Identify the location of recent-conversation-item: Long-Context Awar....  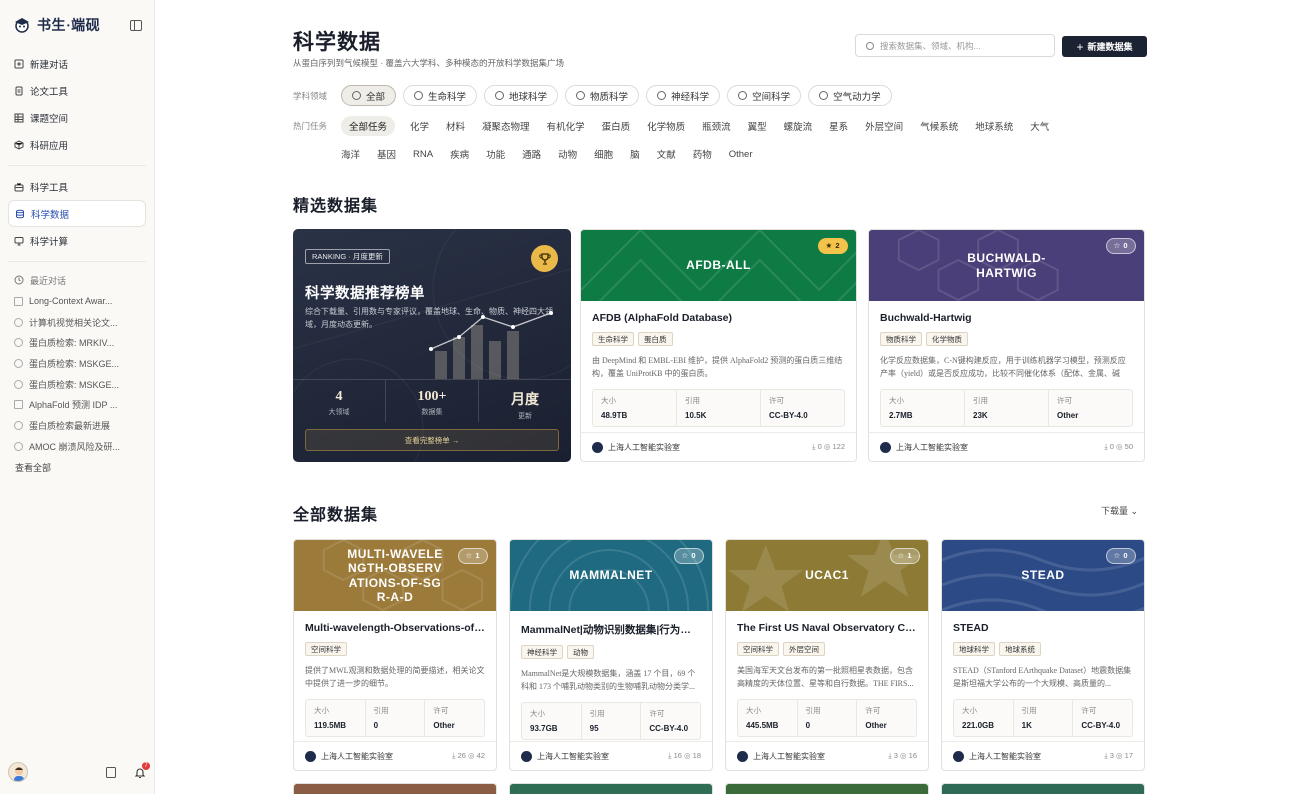
(77, 301).